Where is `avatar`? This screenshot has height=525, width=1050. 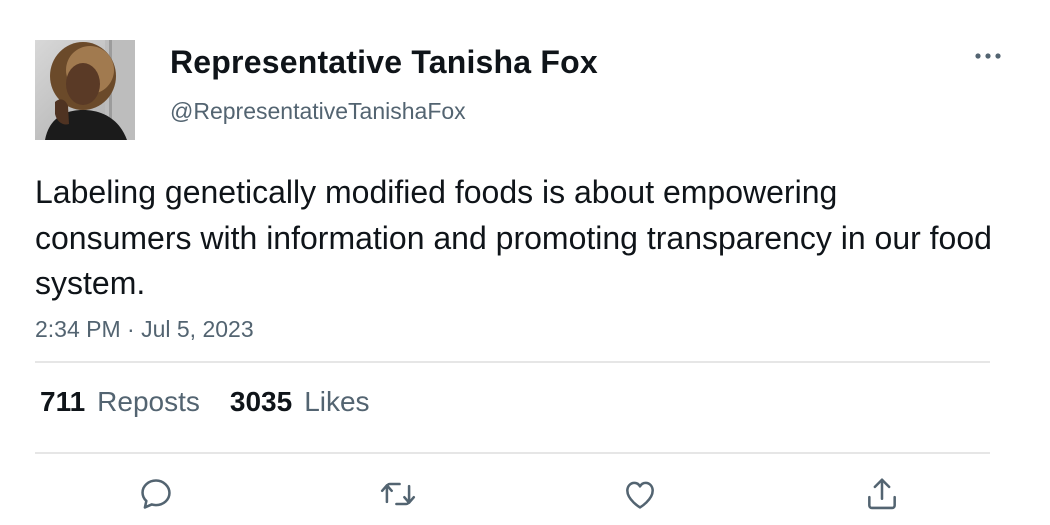
avatar is located at coordinates (85, 90).